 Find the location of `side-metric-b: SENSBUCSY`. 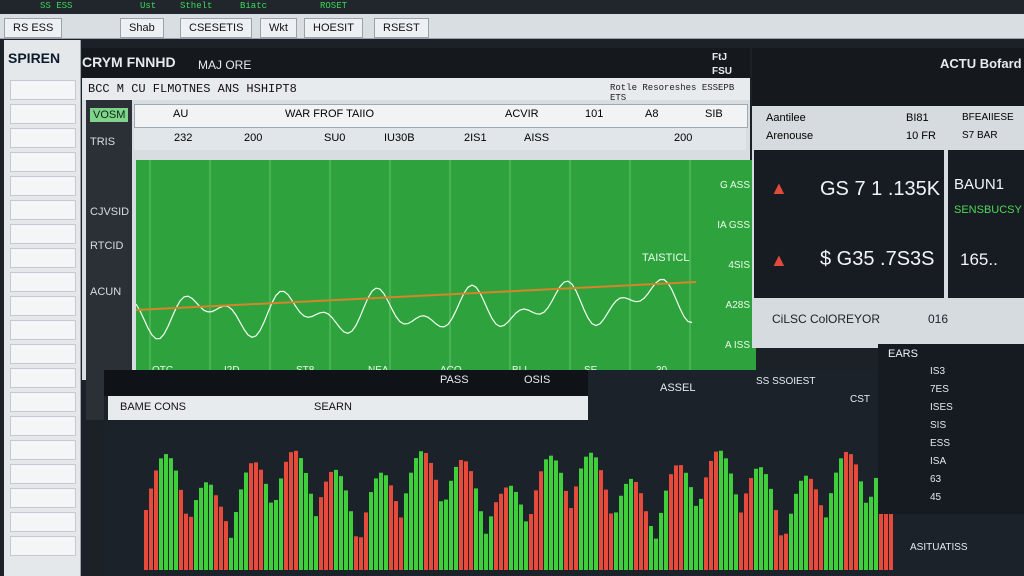

side-metric-b: SENSBUCSY is located at coordinates (988, 210).